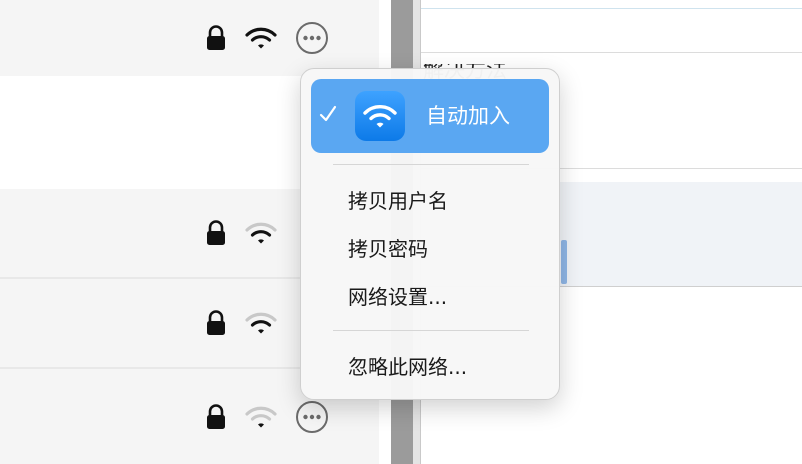  I want to click on network-row, so click(189, 38).